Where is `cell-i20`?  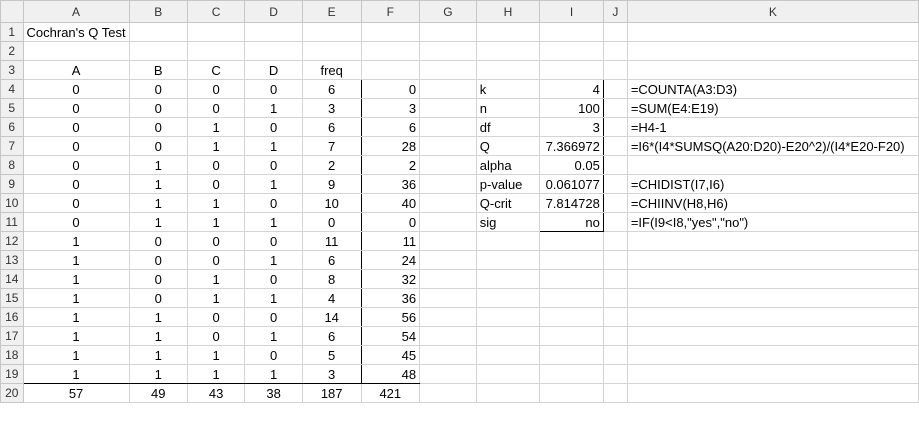
cell-i20 is located at coordinates (571, 393).